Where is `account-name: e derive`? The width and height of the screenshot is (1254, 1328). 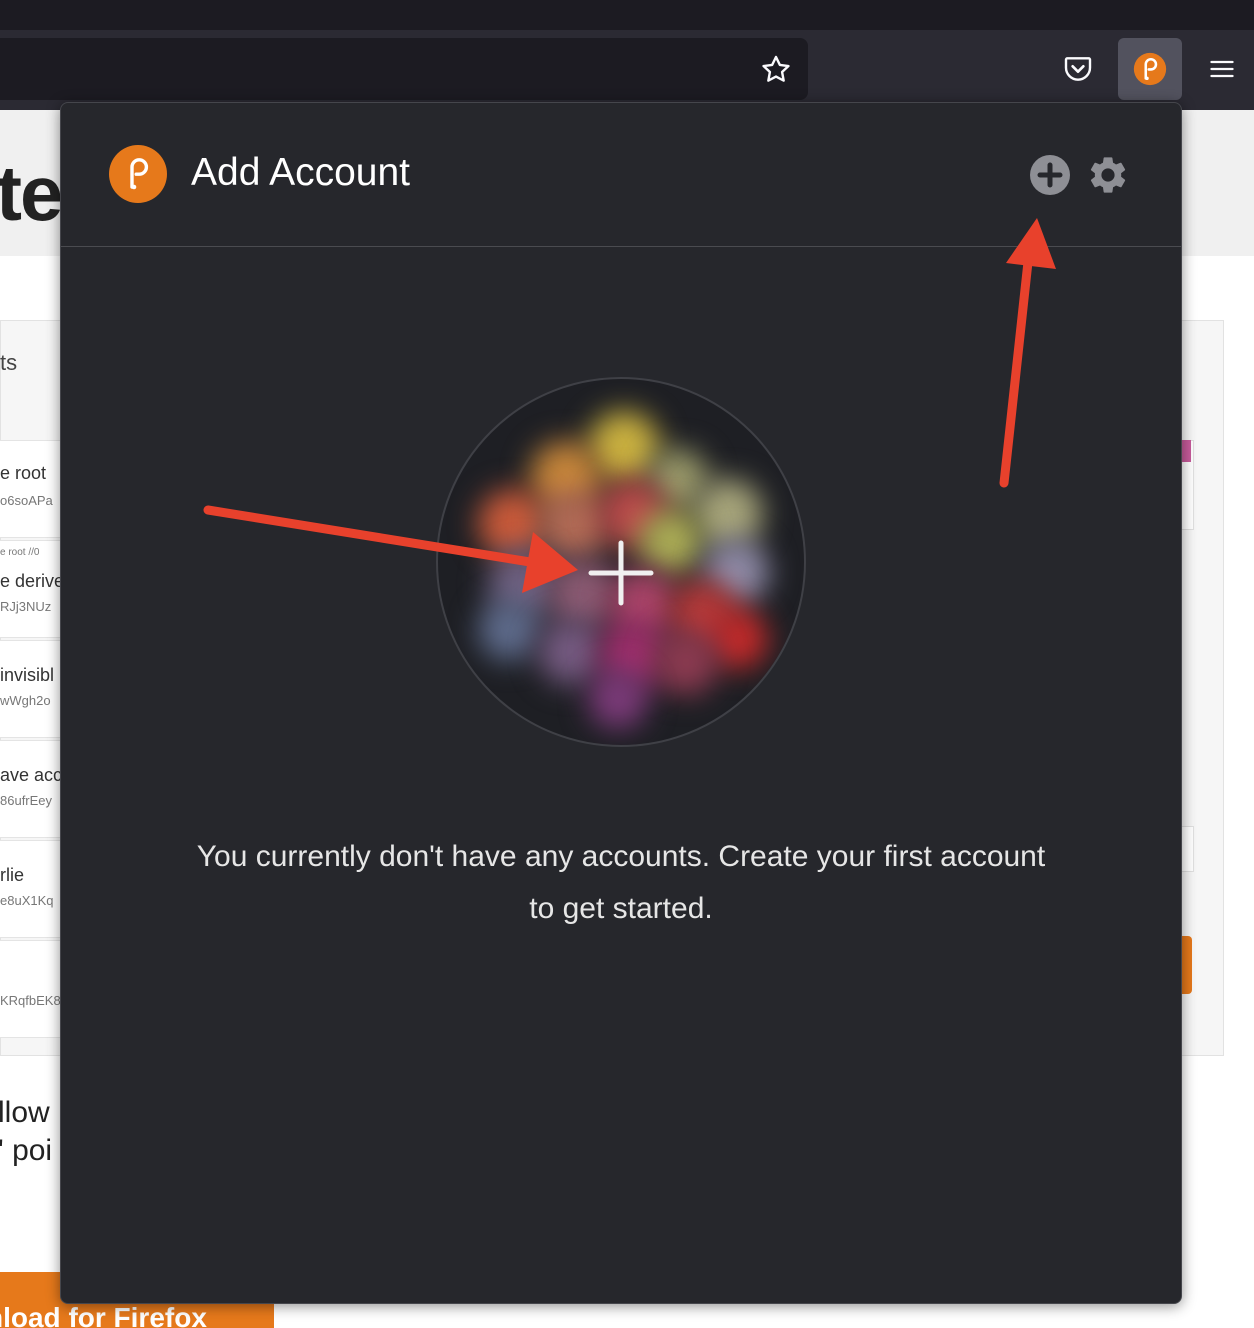 account-name: e derive is located at coordinates (32, 581).